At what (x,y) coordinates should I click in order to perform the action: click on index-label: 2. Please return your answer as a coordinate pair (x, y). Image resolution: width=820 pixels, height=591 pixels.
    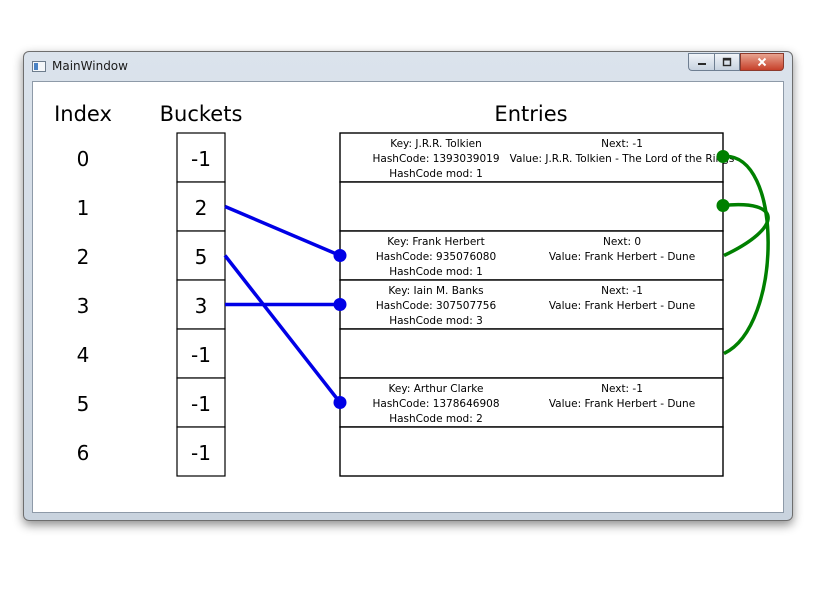
    Looking at the image, I should click on (83, 257).